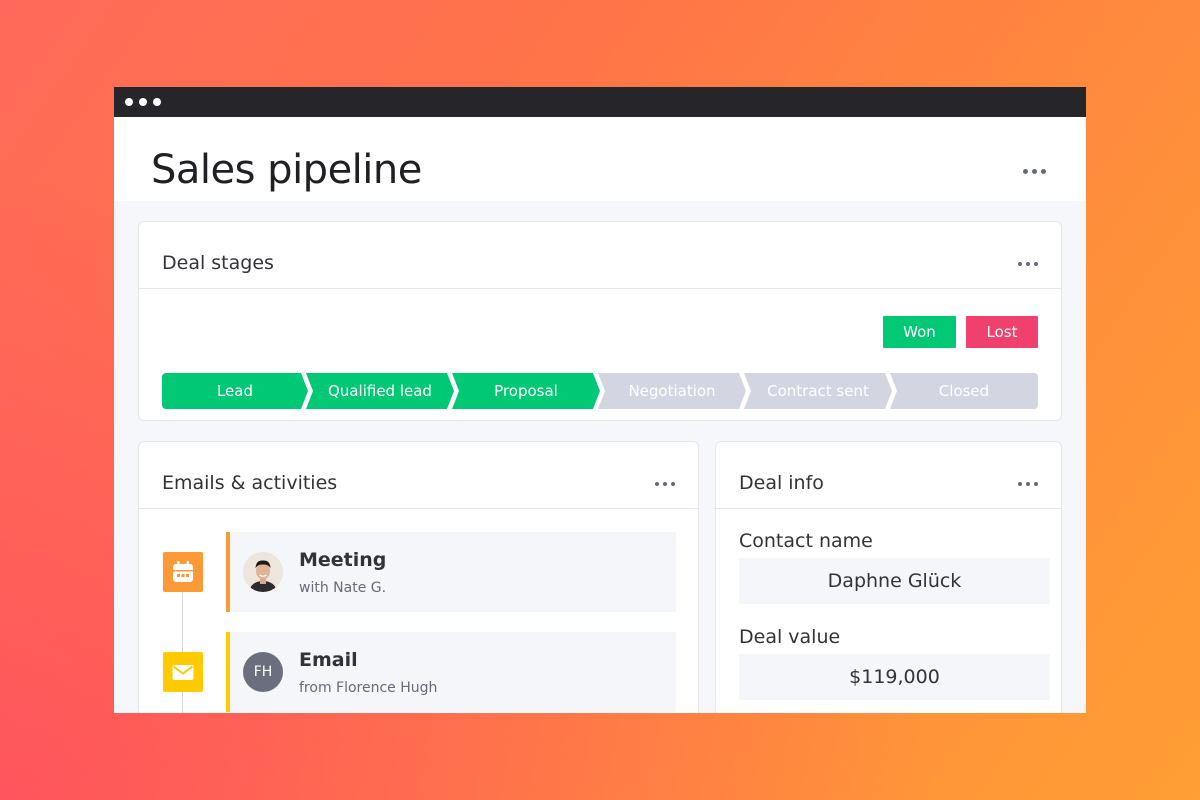 This screenshot has height=800, width=1200. What do you see at coordinates (818, 391) in the screenshot?
I see `stage-contract-sent: Contract sent` at bounding box center [818, 391].